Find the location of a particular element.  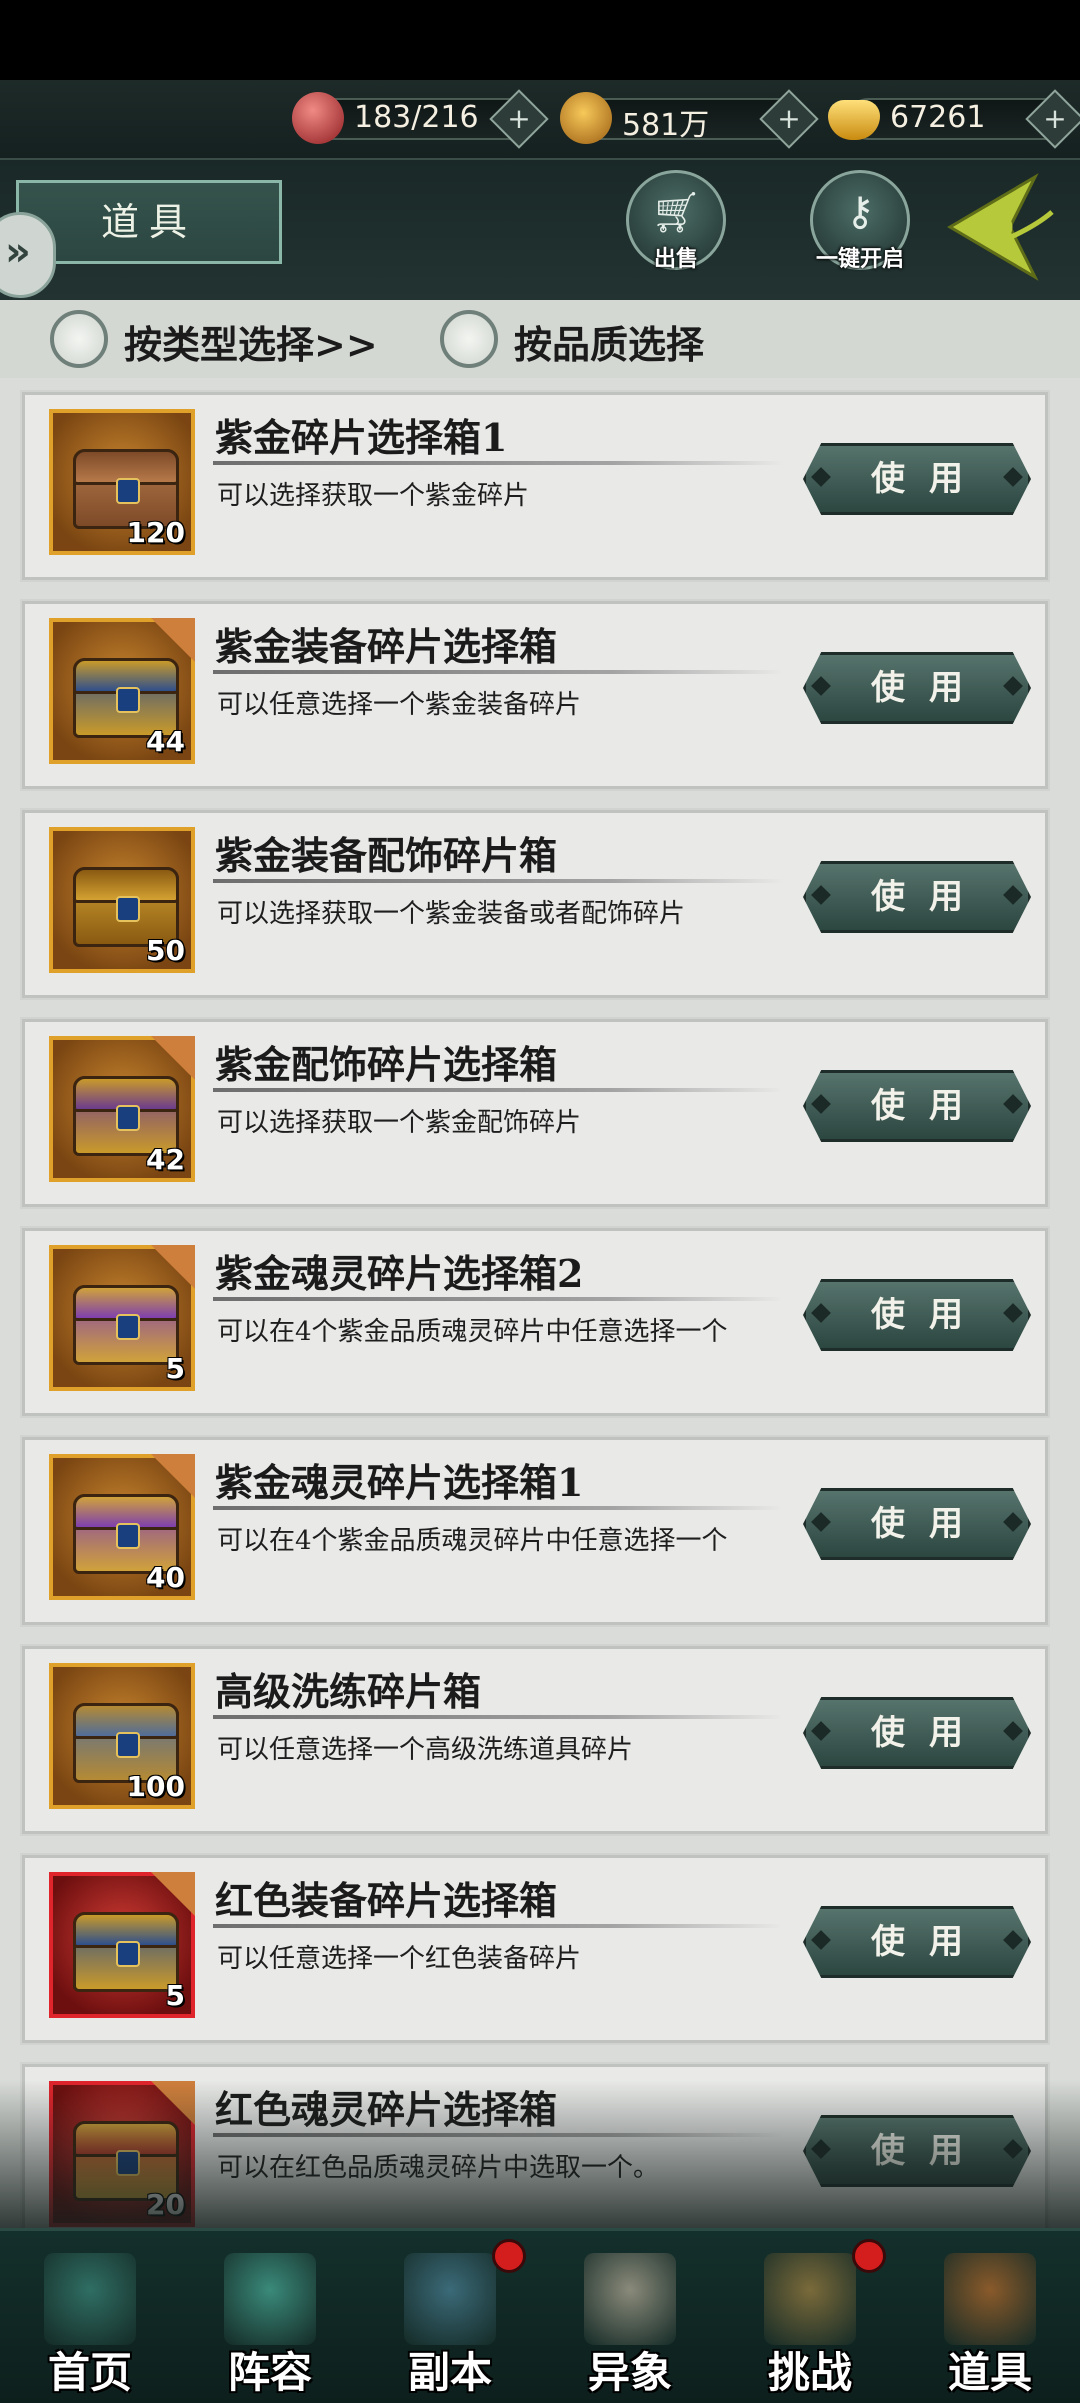

sell-button: 🛒︎ 出售 is located at coordinates (676, 221).